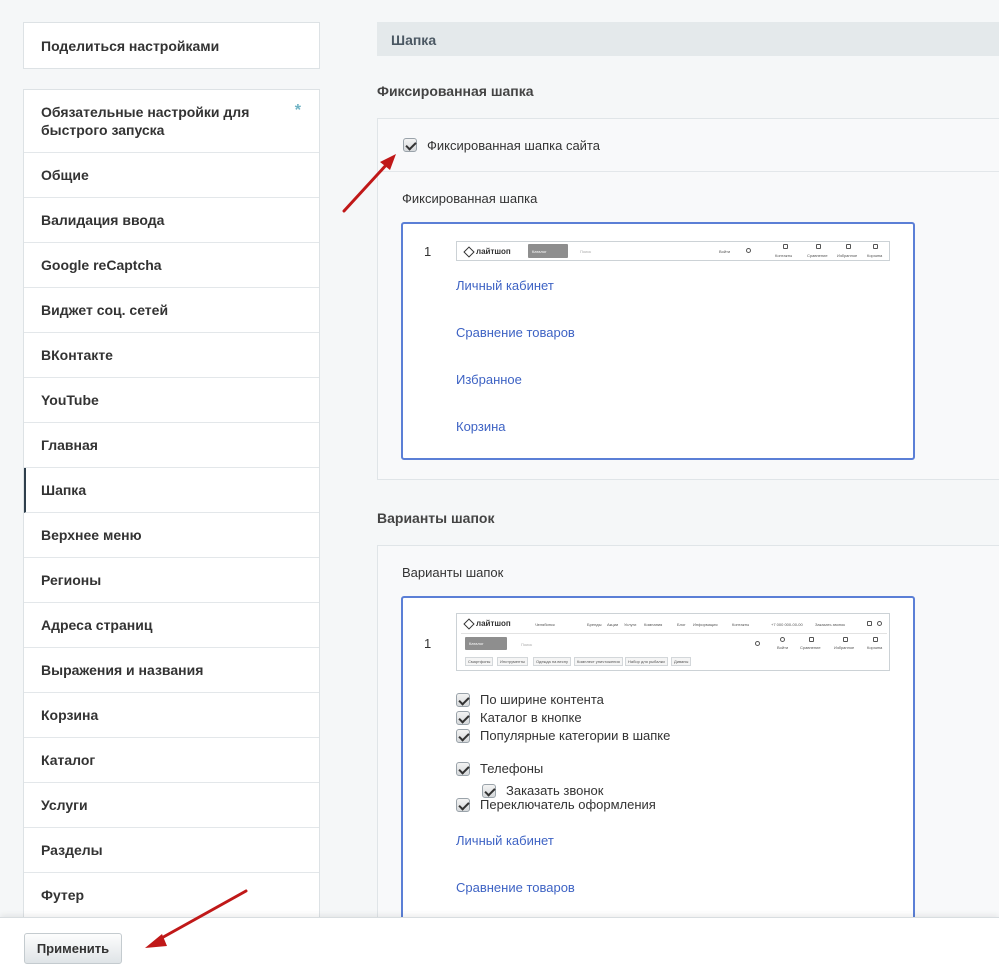 The image size is (999, 977). Describe the element at coordinates (297, 110) in the screenshot. I see `required-marker: *` at that location.